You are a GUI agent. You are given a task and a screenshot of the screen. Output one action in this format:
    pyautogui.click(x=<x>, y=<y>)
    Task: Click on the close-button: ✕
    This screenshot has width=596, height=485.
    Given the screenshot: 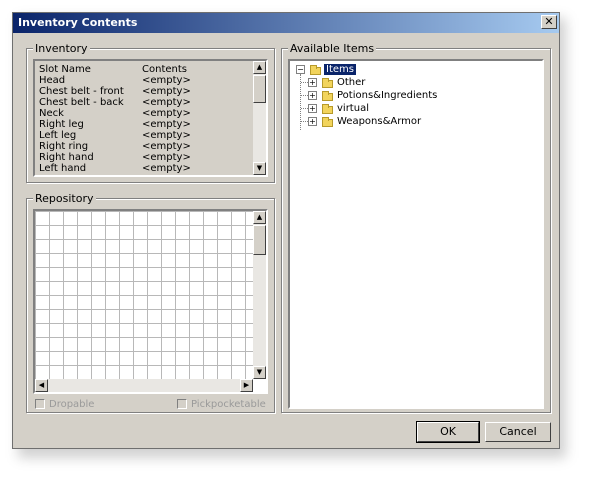 What is the action you would take?
    pyautogui.click(x=549, y=22)
    